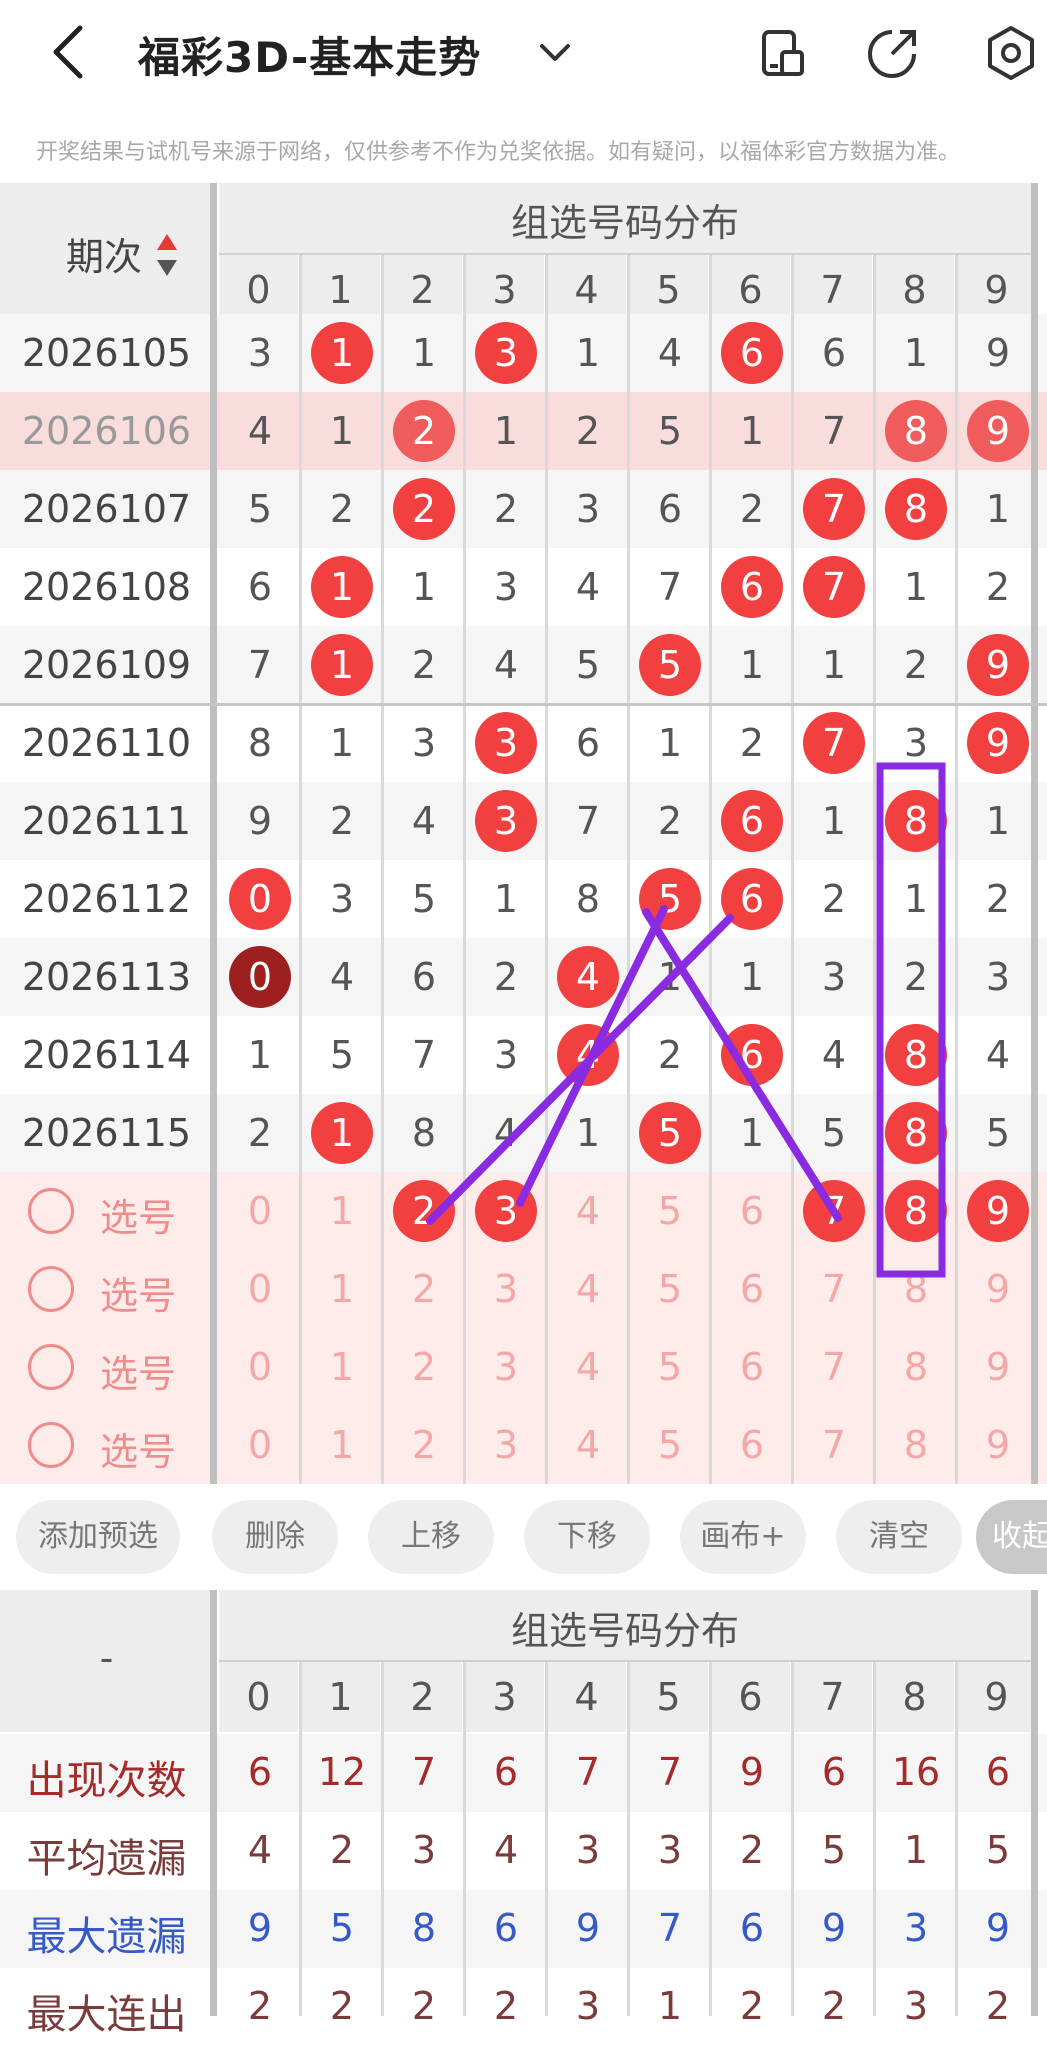 The image size is (1047, 2046). Describe the element at coordinates (275, 1537) in the screenshot. I see `toolbar-button-1: 删除` at that location.